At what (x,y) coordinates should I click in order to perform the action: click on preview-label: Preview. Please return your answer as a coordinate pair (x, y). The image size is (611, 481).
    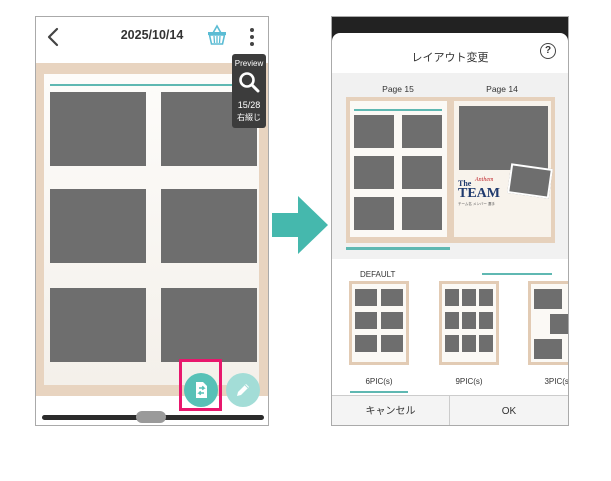
    Looking at the image, I should click on (249, 63).